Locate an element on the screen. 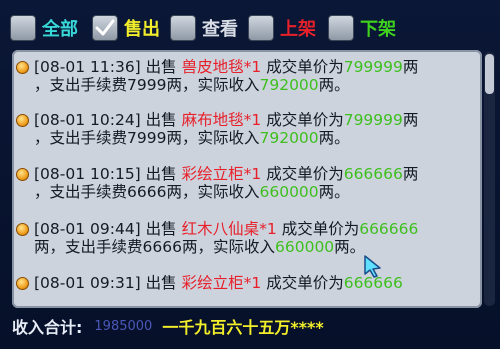  log-time: [08-01 11:36] is located at coordinates (87, 67).